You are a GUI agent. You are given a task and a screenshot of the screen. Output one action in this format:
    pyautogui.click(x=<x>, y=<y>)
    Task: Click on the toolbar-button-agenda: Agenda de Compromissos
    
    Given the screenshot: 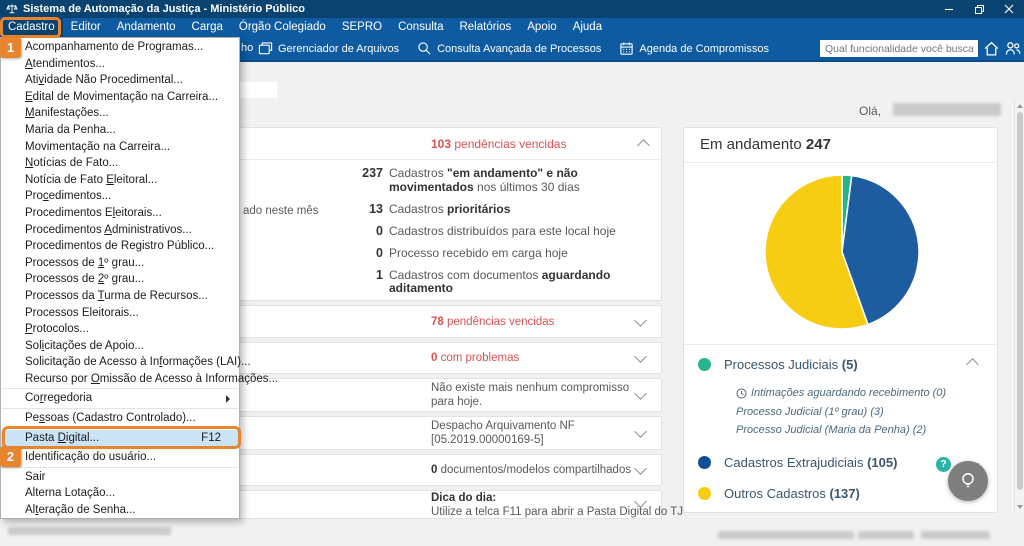 What is the action you would take?
    pyautogui.click(x=694, y=48)
    